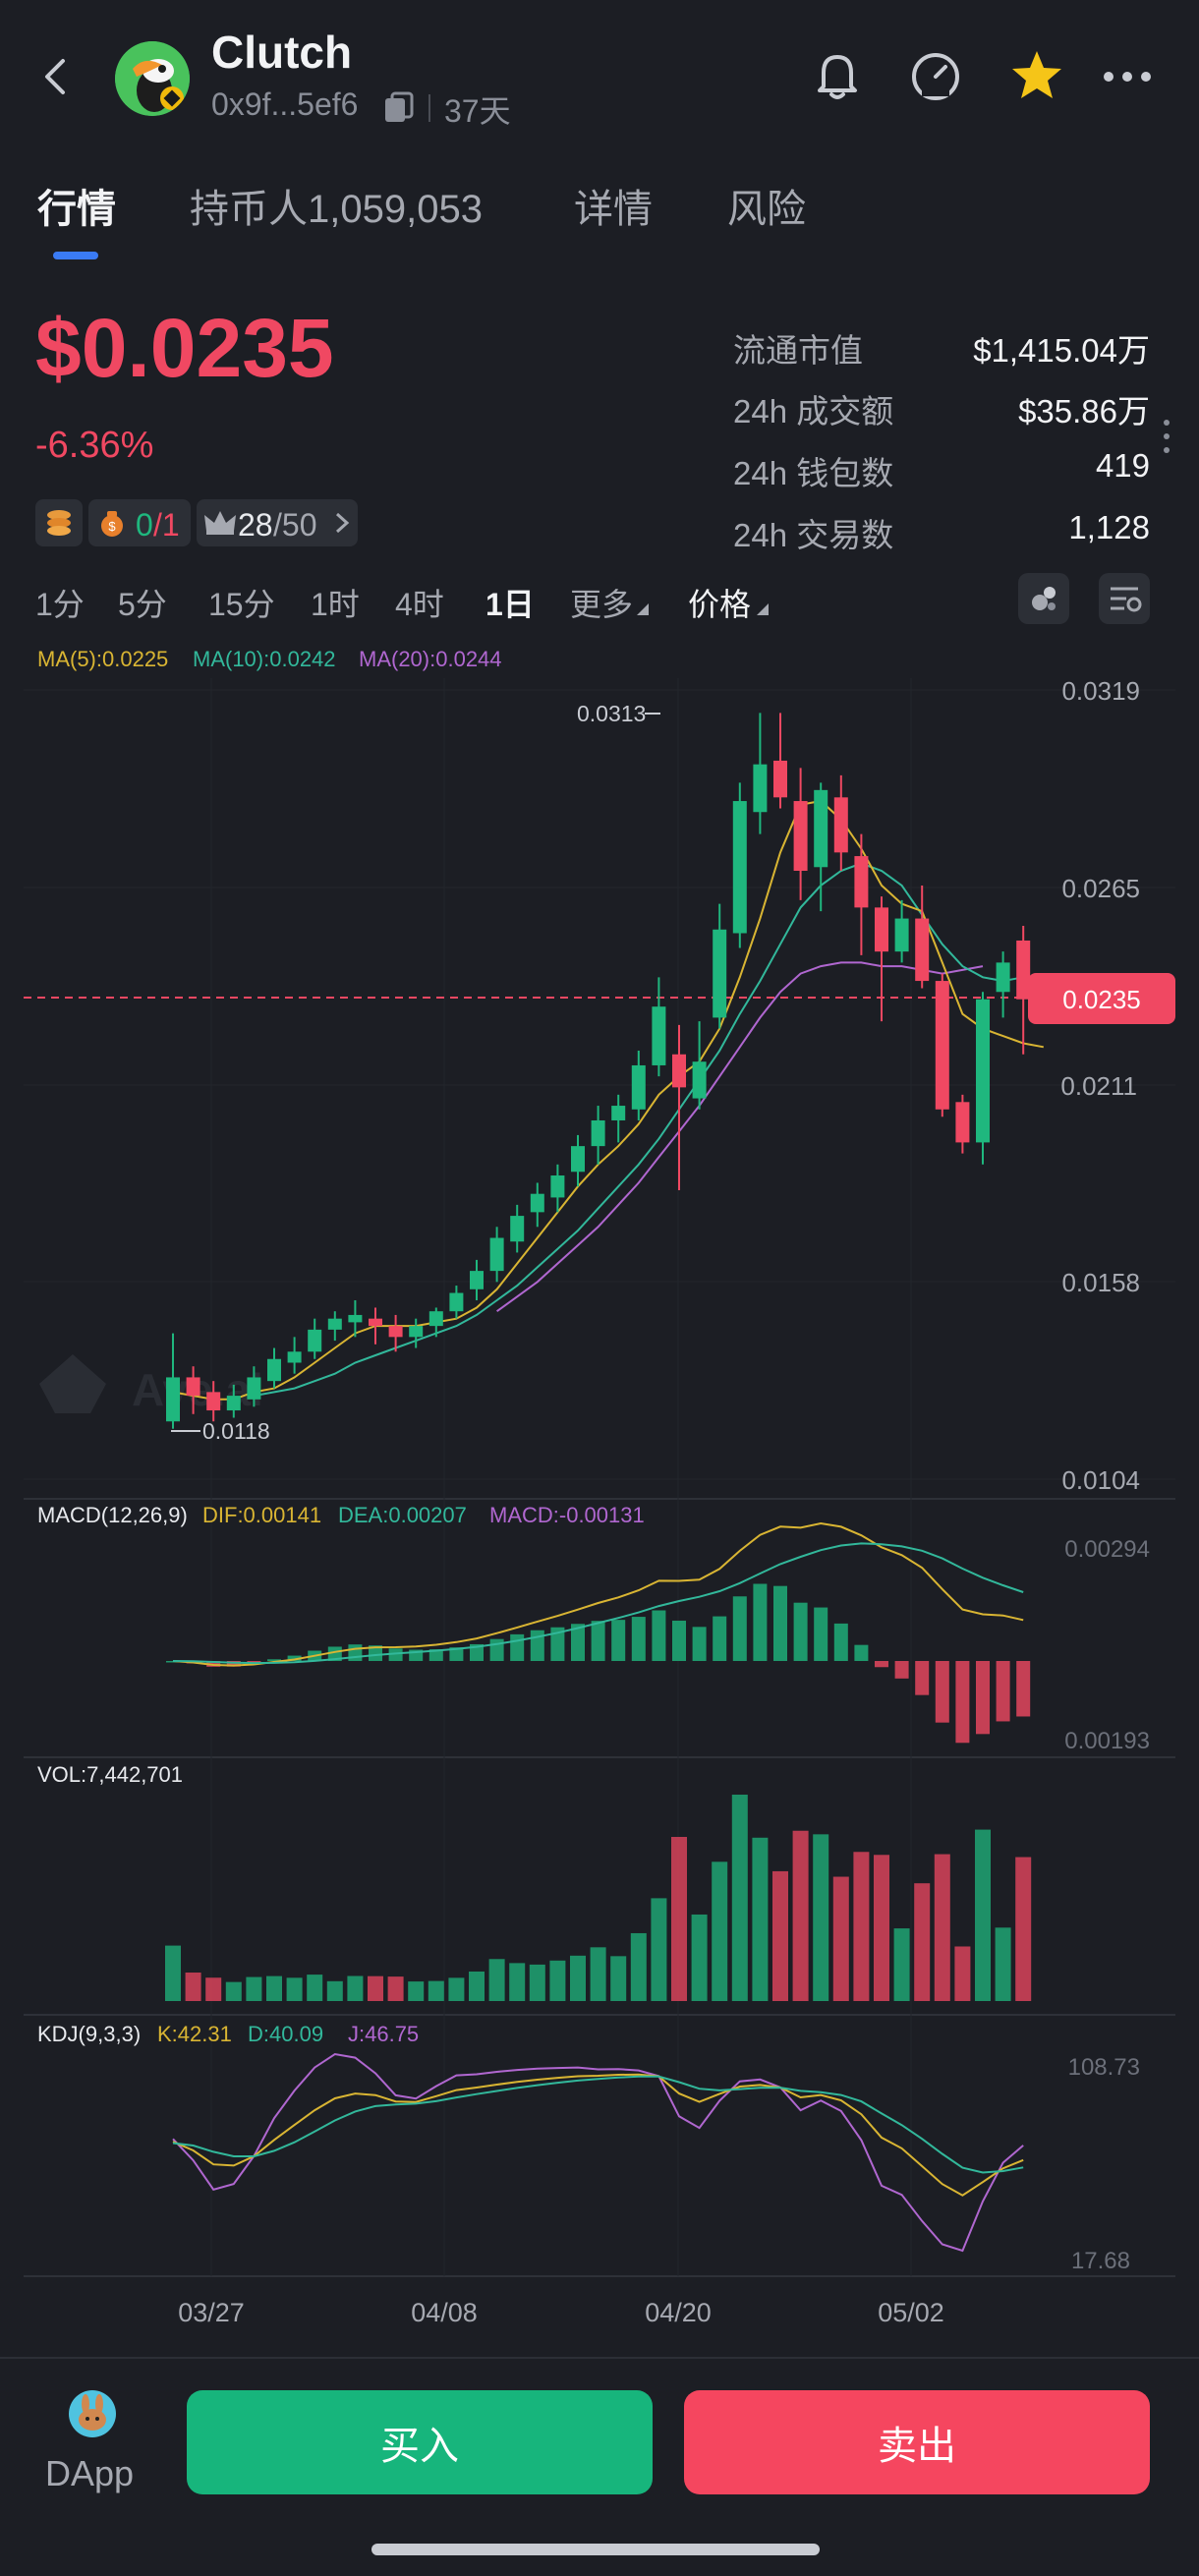 This screenshot has height=2576, width=1199. Describe the element at coordinates (419, 2446) in the screenshot. I see `buy-button-label: 买入` at that location.